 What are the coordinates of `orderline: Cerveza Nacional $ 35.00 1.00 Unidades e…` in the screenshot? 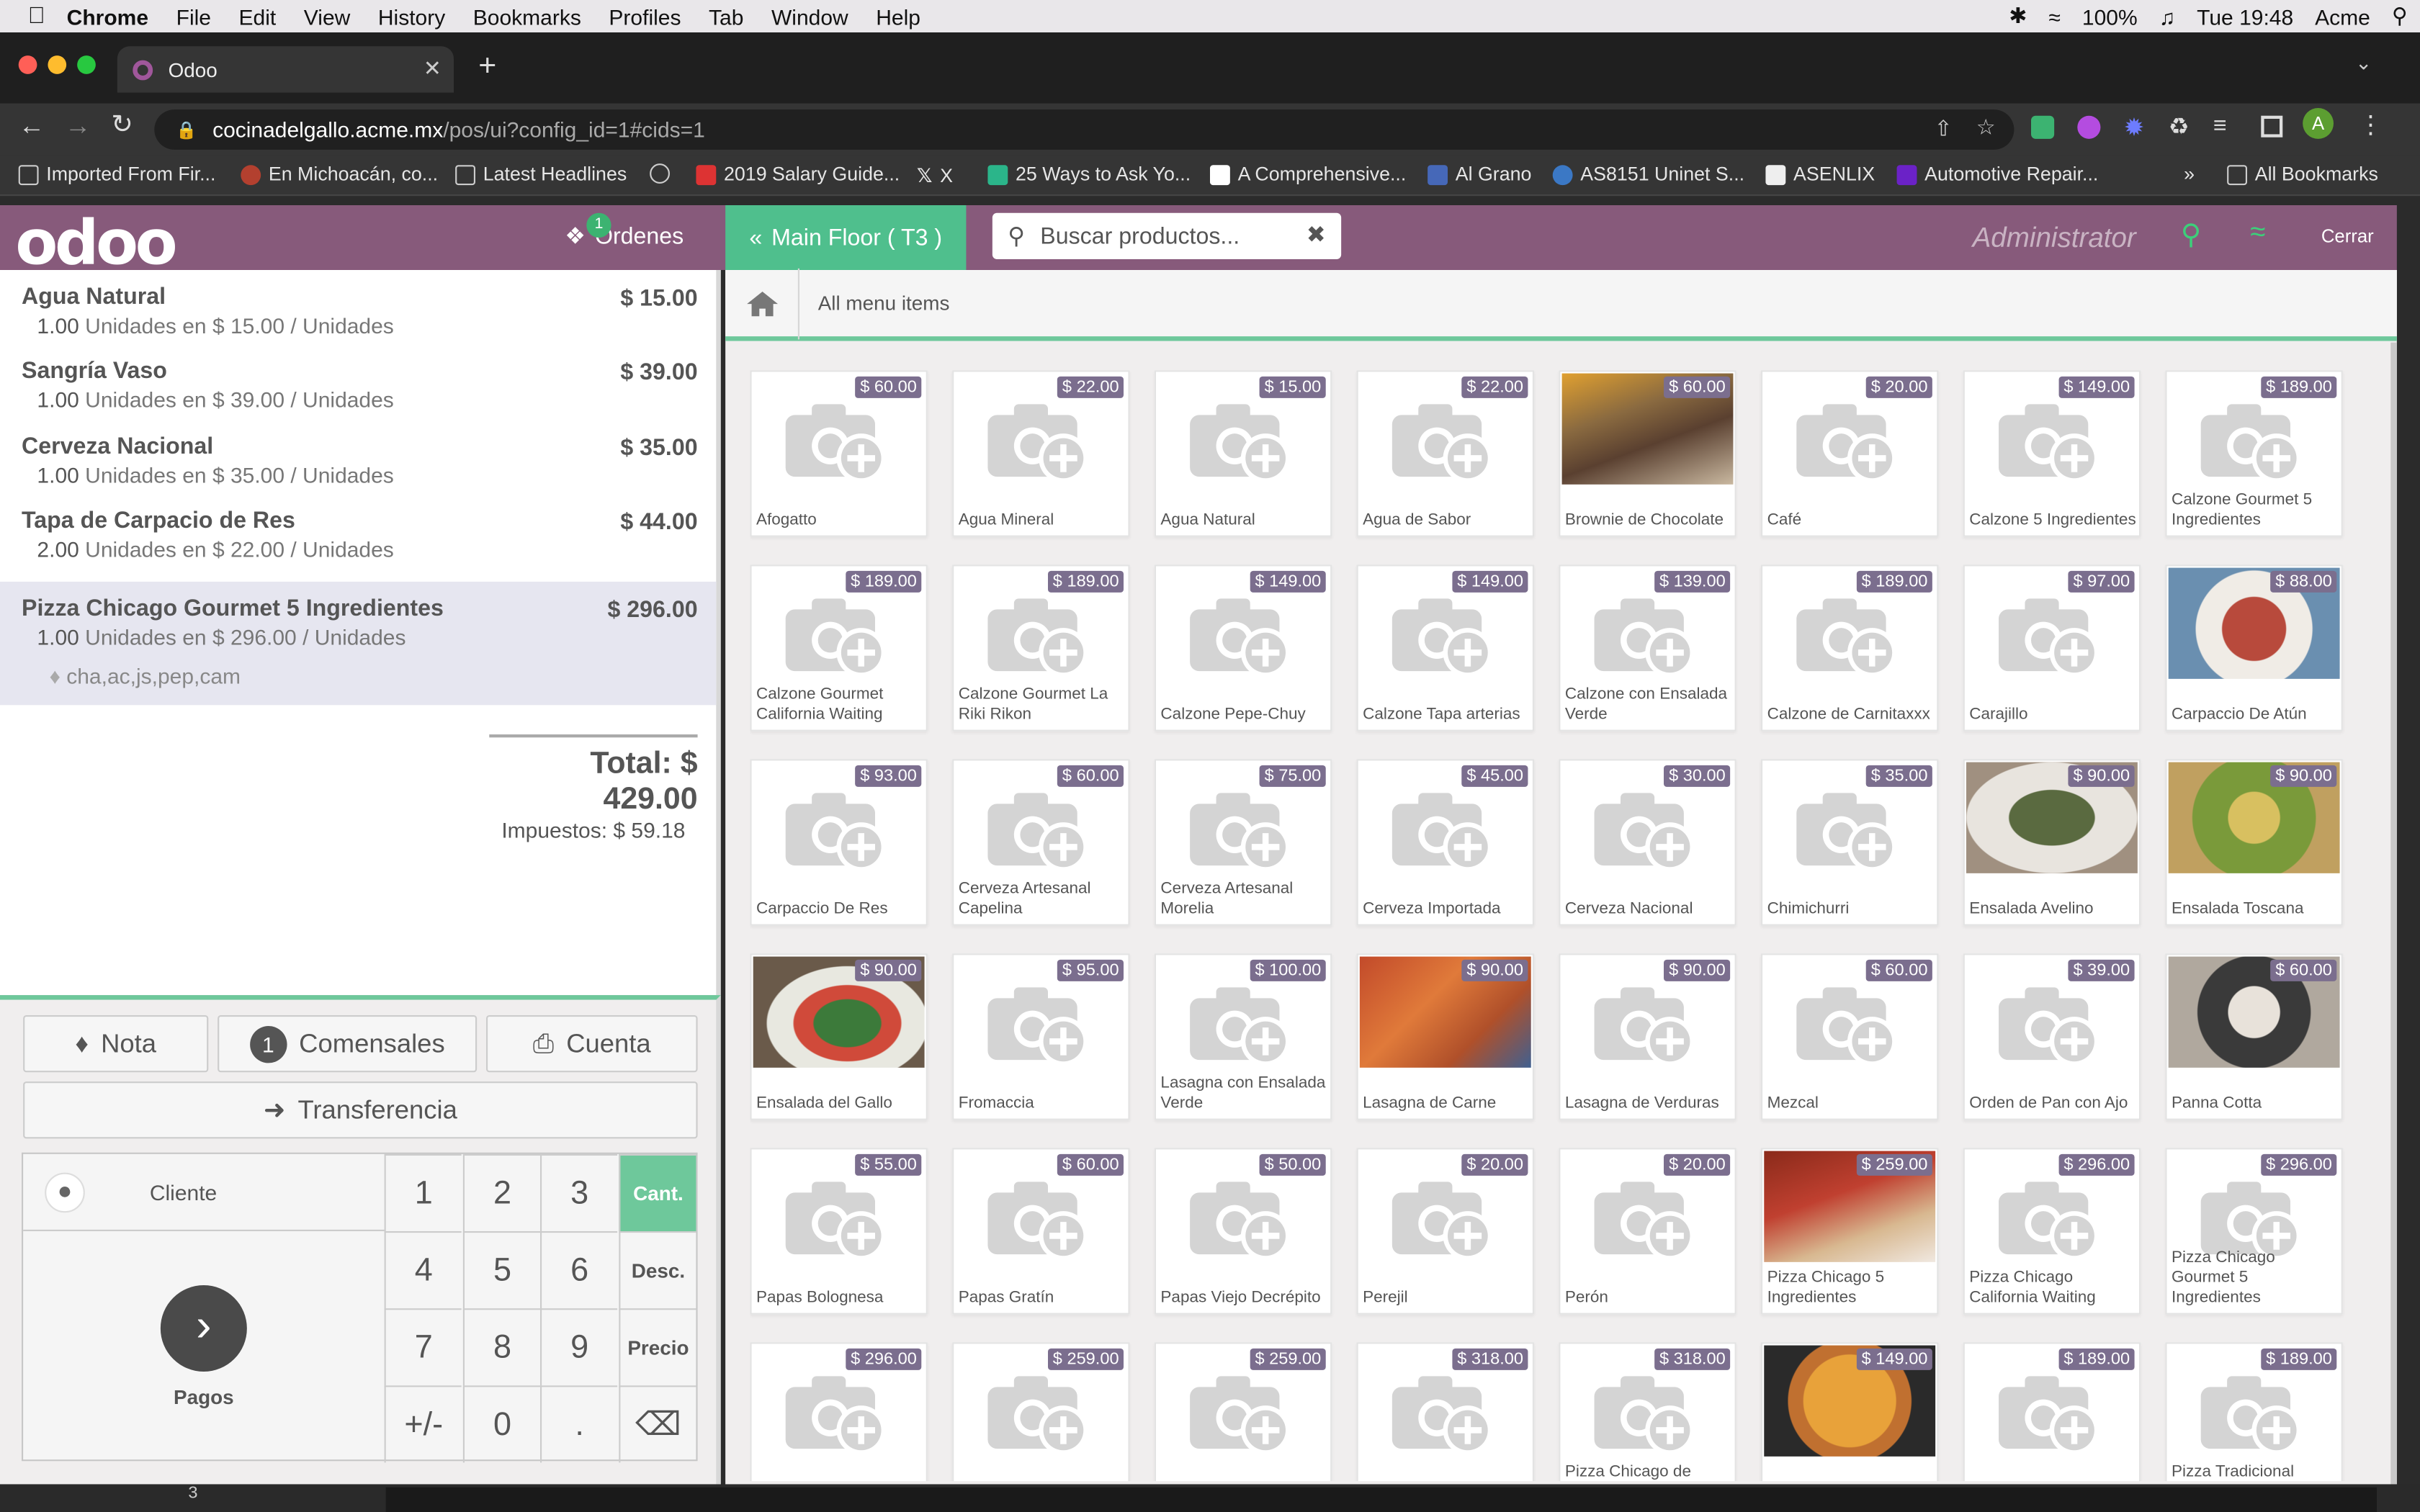 It's located at (358, 453).